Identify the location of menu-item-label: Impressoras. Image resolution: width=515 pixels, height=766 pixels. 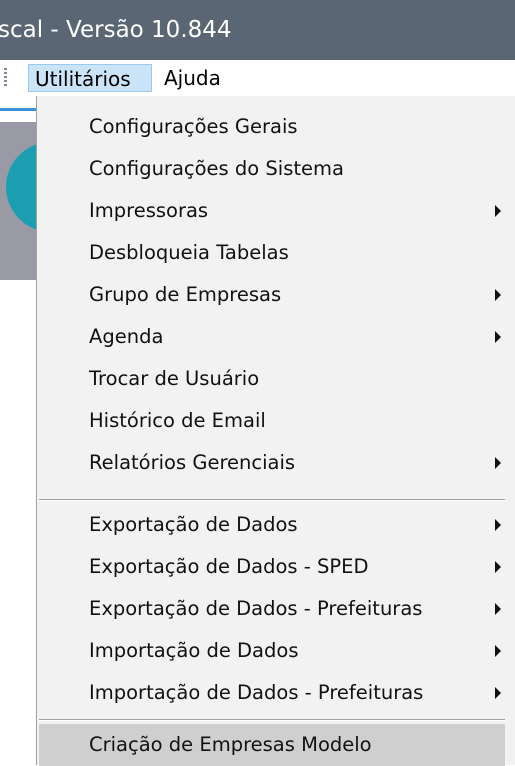
(149, 210).